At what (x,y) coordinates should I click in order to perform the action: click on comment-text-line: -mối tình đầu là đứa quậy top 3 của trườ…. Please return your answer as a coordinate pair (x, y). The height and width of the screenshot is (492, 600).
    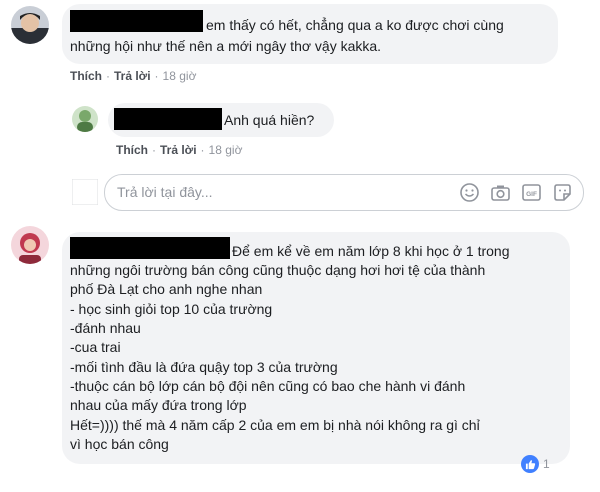
    Looking at the image, I should click on (204, 367).